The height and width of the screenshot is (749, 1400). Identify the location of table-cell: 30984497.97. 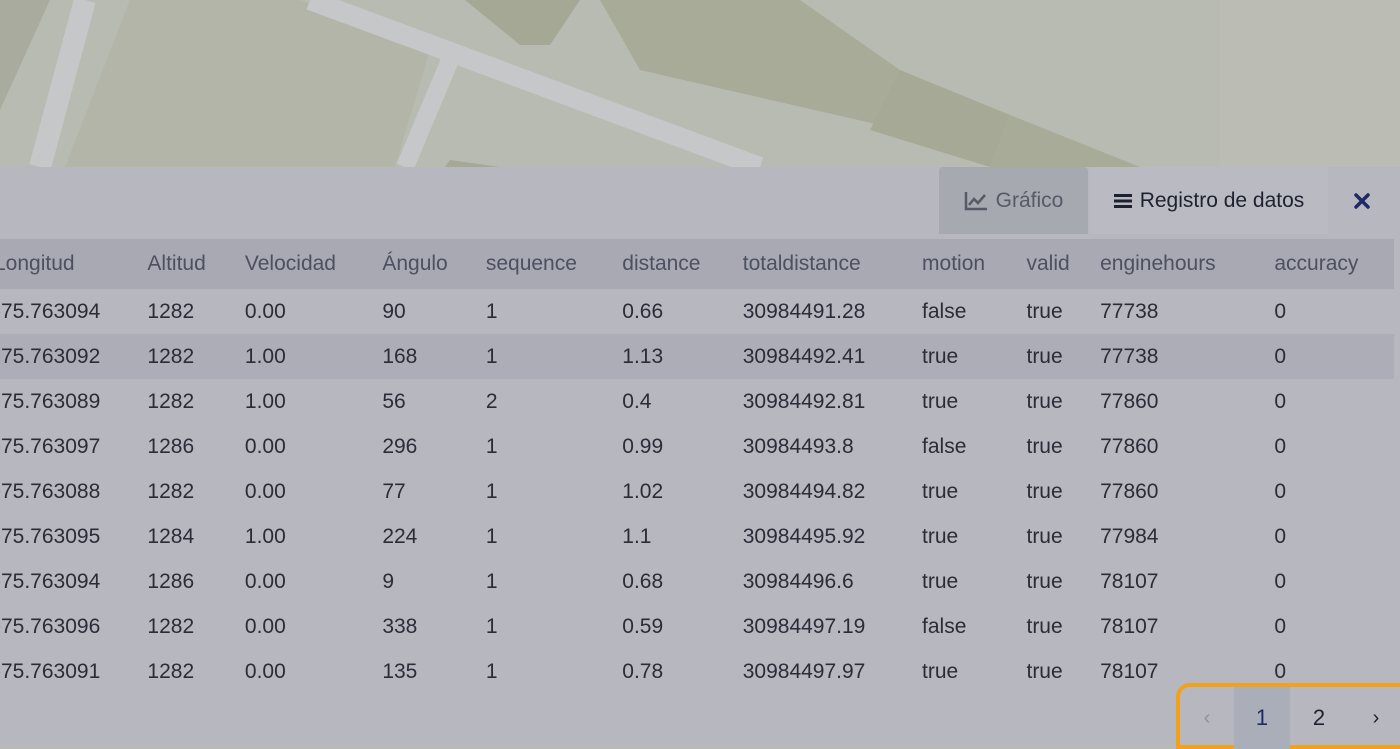
(804, 671).